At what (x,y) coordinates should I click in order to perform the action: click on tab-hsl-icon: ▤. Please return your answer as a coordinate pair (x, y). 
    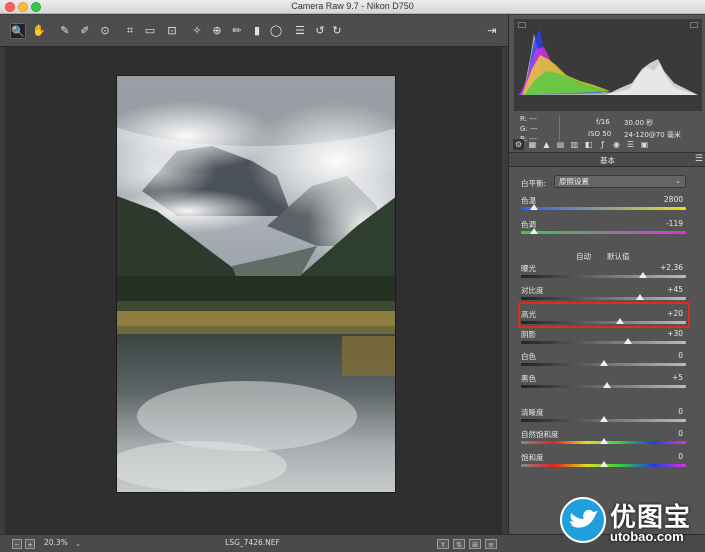
    Looking at the image, I should click on (560, 144).